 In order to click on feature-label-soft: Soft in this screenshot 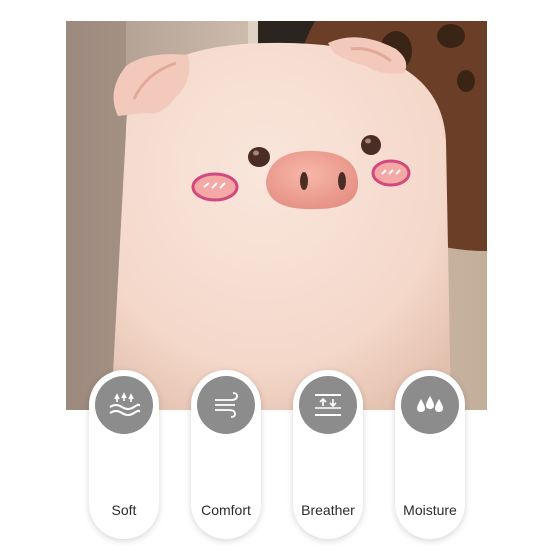, I will do `click(124, 510)`.